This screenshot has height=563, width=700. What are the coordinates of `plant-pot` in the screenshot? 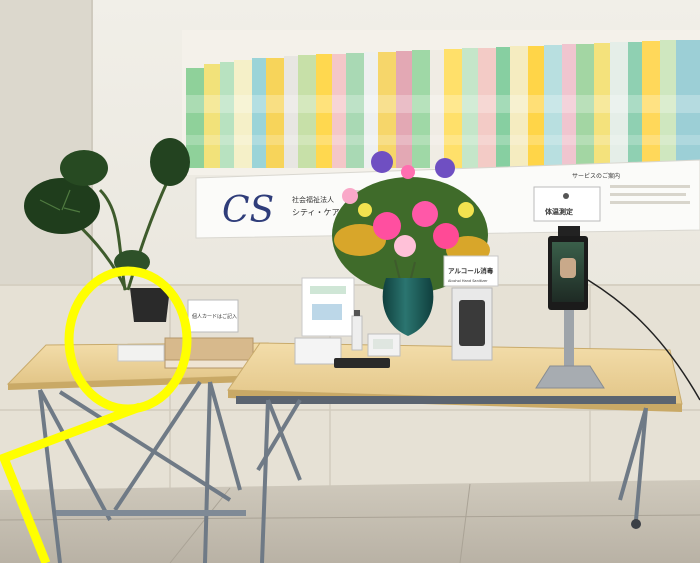 It's located at (150, 305).